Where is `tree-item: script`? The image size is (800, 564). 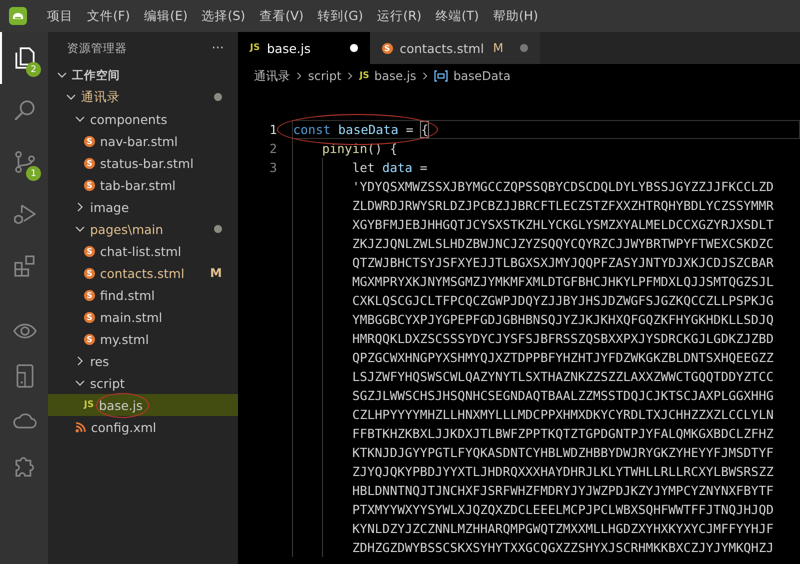 tree-item: script is located at coordinates (143, 383).